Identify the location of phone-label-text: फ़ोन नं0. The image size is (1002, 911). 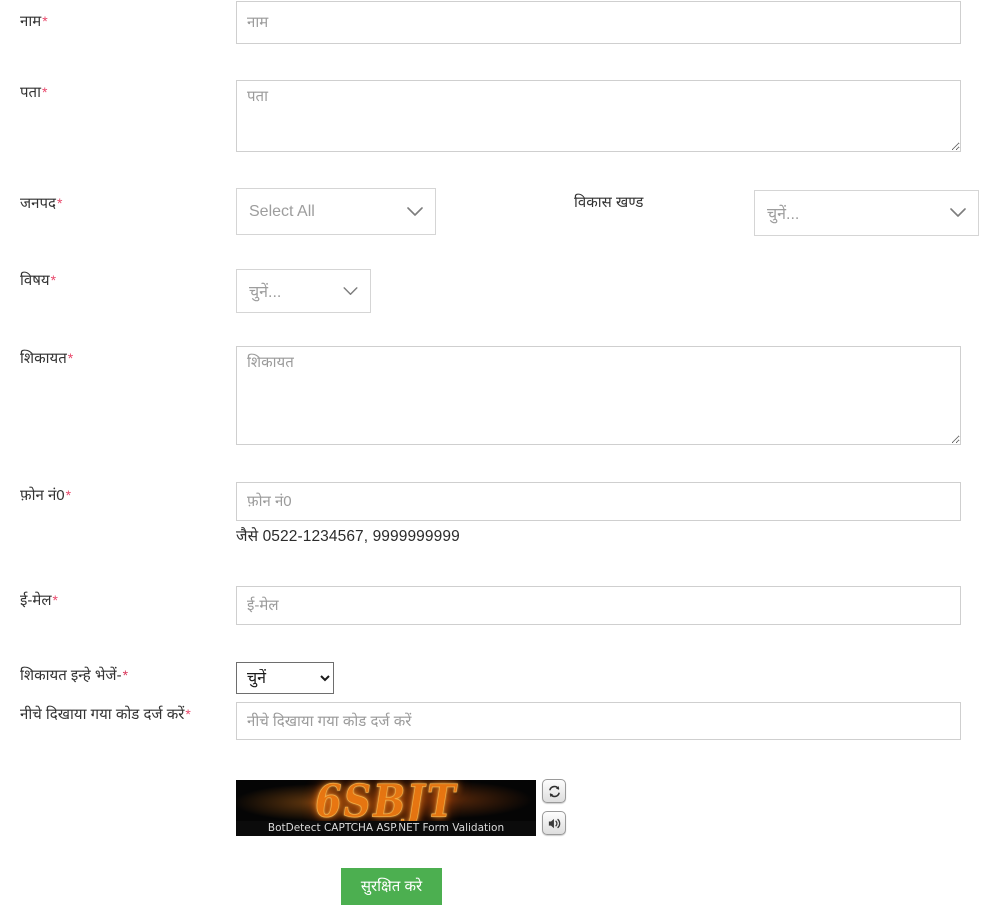
(42, 495).